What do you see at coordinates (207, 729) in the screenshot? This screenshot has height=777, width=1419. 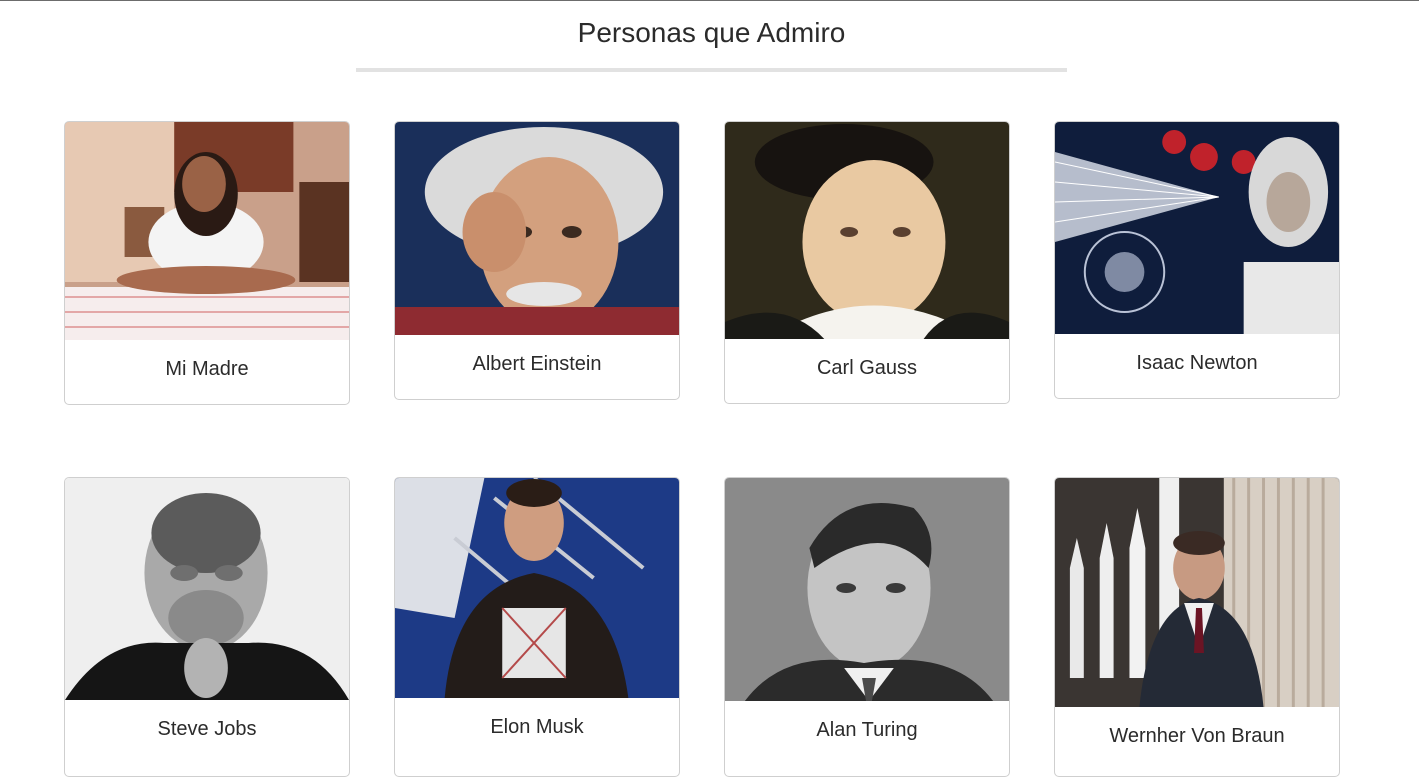 I see `person-name: Steve Jobs` at bounding box center [207, 729].